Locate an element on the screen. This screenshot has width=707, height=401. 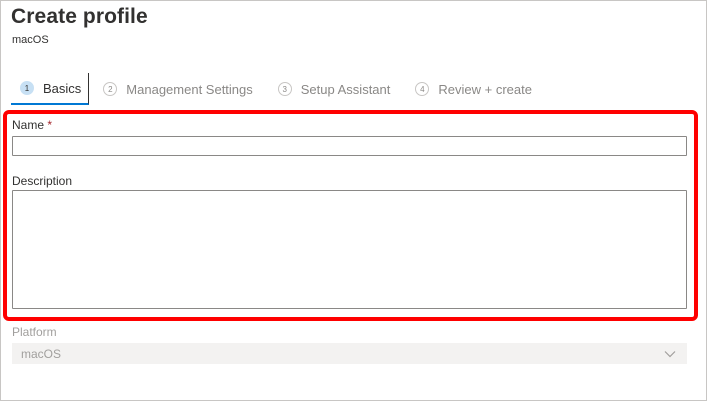
chevron-down-icon is located at coordinates (670, 354).